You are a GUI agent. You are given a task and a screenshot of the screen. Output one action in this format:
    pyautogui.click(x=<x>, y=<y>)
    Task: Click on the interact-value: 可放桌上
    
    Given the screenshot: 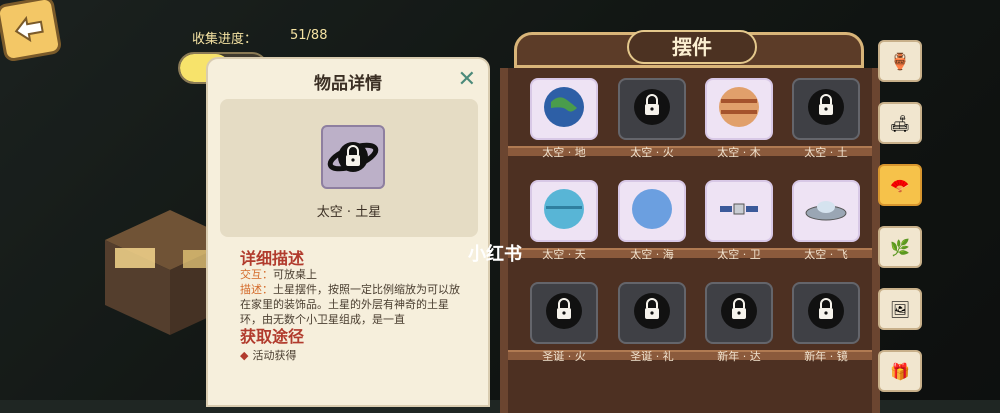 What is the action you would take?
    pyautogui.click(x=295, y=274)
    